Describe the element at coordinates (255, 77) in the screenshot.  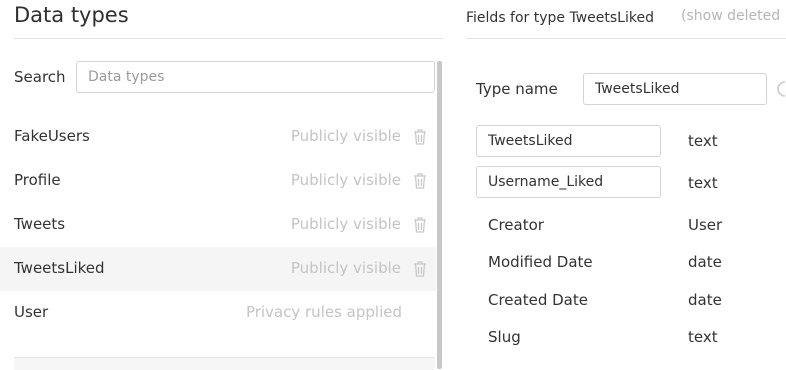
I see `search-input` at that location.